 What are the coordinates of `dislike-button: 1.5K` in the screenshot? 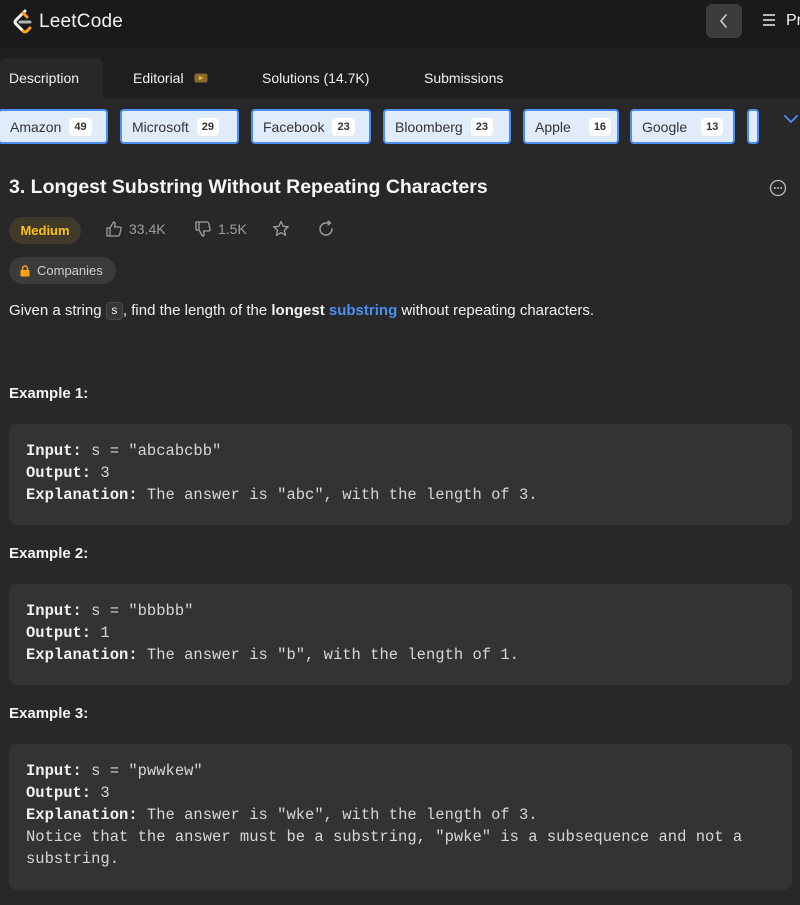 It's located at (220, 229).